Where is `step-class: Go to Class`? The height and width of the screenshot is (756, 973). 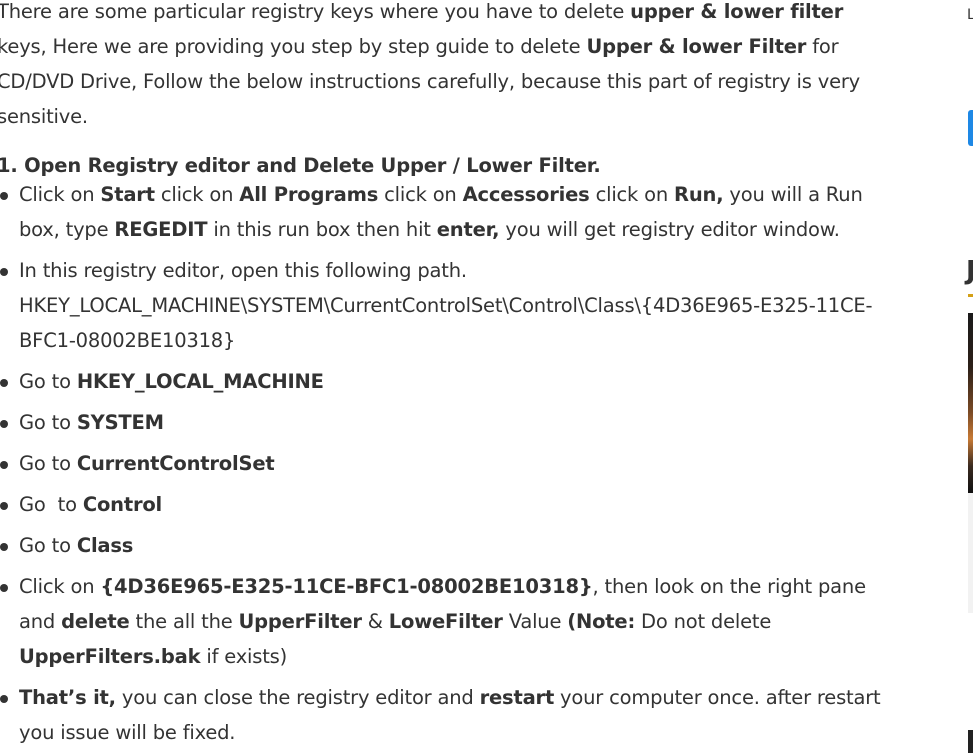 step-class: Go to Class is located at coordinates (448, 545).